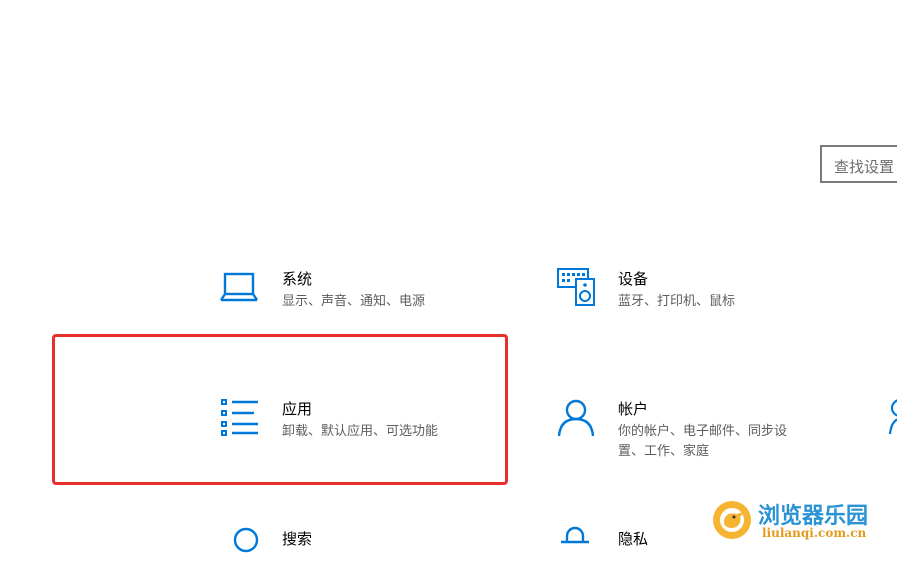  Describe the element at coordinates (864, 167) in the screenshot. I see `search-placeholder: 查找设置` at that location.